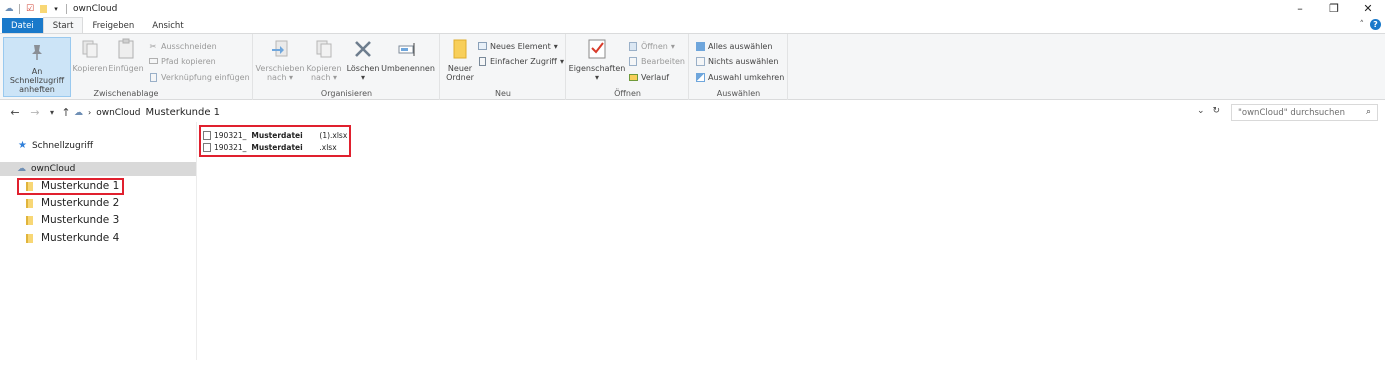 Image resolution: width=1385 pixels, height=373 pixels. What do you see at coordinates (53, 169) in the screenshot?
I see `nav-owncloud-label: ownCloud` at bounding box center [53, 169].